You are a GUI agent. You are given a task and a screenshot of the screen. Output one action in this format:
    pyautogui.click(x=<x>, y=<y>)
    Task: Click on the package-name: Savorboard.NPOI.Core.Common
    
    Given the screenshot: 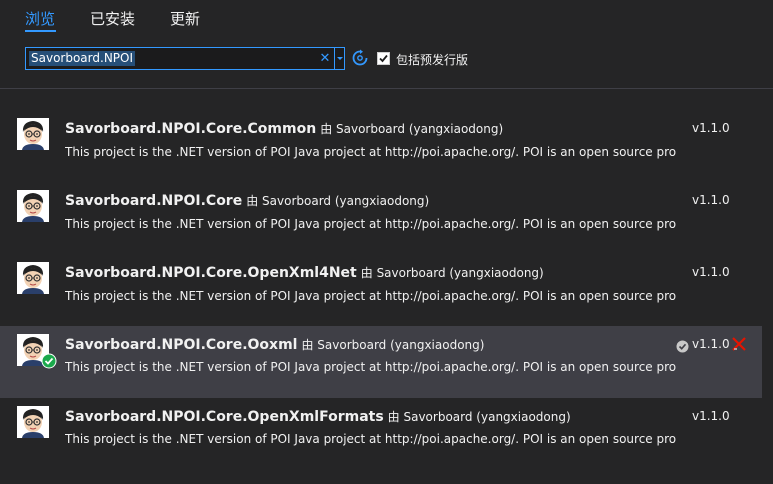 What is the action you would take?
    pyautogui.click(x=191, y=129)
    